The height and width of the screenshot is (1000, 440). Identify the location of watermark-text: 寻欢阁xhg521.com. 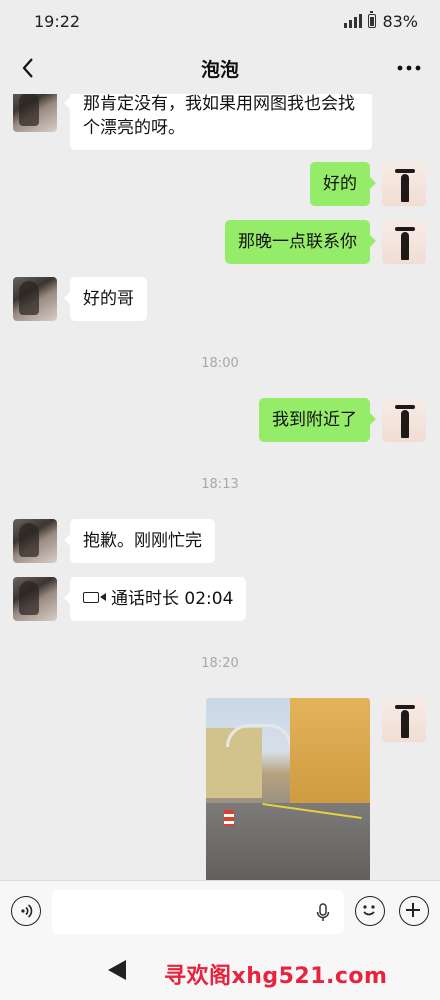
(276, 976).